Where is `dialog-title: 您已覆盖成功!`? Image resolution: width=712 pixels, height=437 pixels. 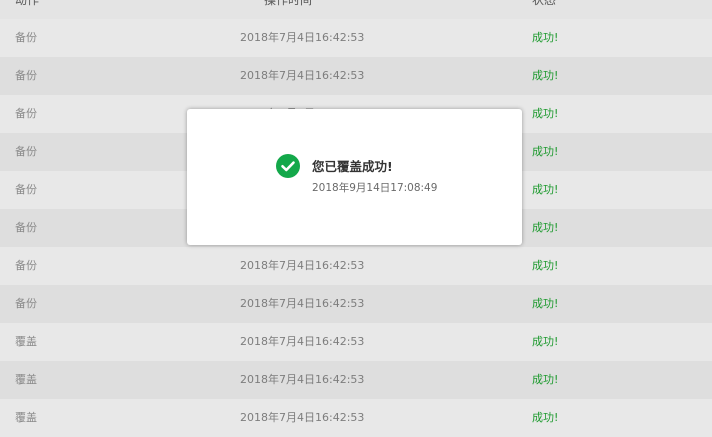 dialog-title: 您已覆盖成功! is located at coordinates (352, 166).